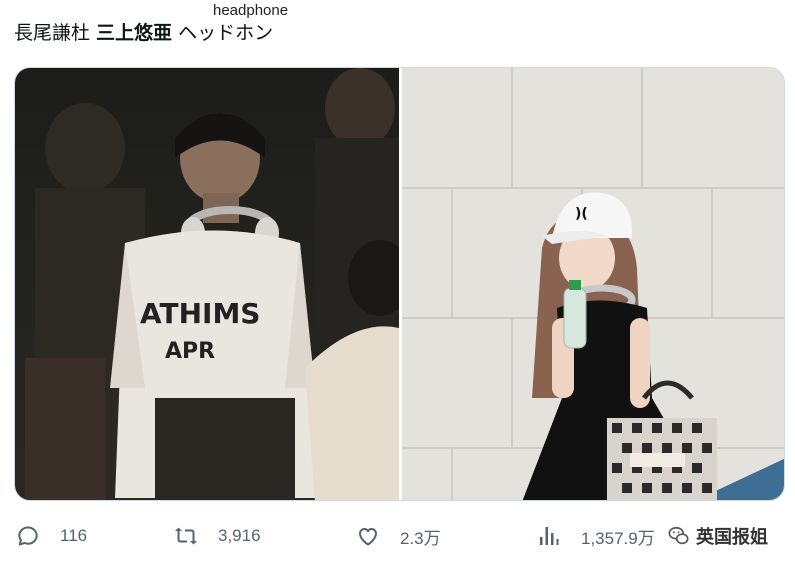 This screenshot has height=568, width=795. I want to click on views-button: 1,357.9万, so click(596, 536).